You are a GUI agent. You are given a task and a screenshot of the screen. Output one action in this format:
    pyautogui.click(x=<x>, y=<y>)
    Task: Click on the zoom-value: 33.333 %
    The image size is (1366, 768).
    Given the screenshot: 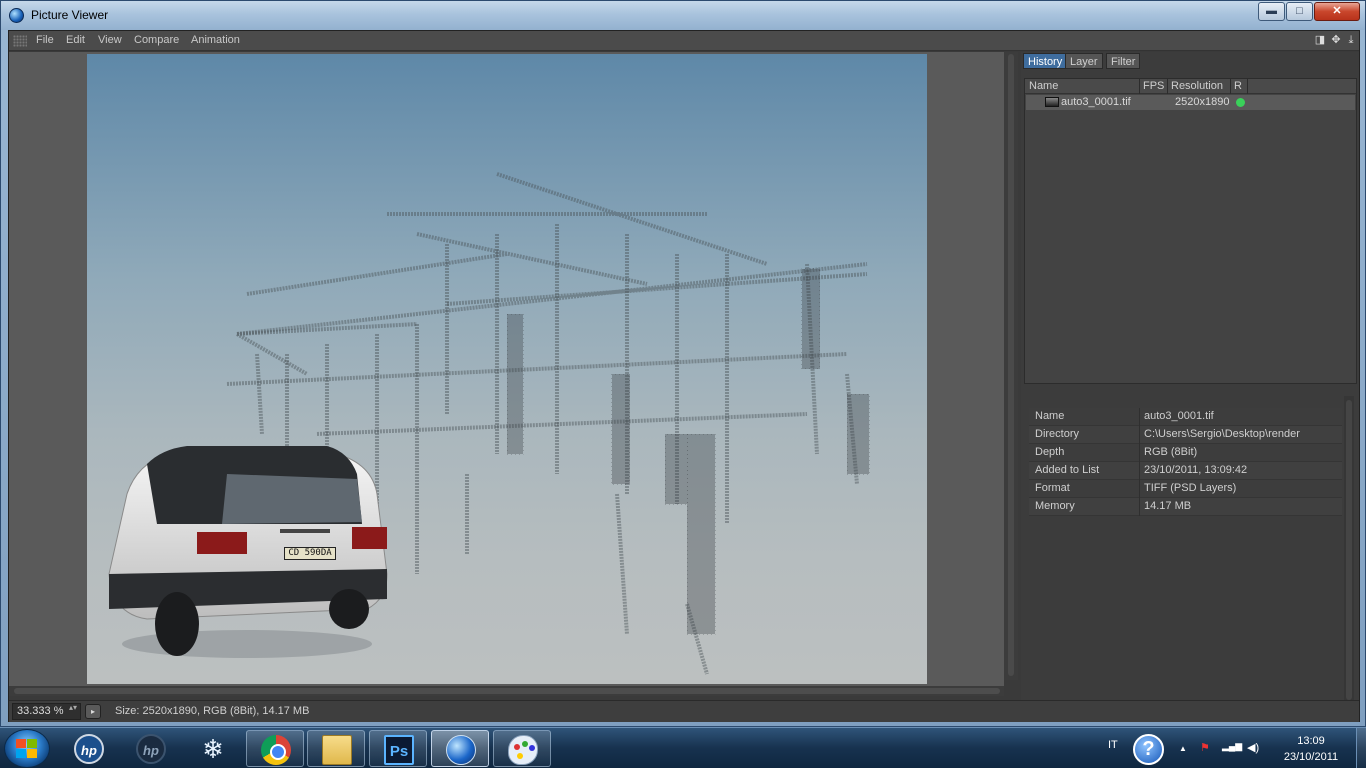 What is the action you would take?
    pyautogui.click(x=40, y=711)
    